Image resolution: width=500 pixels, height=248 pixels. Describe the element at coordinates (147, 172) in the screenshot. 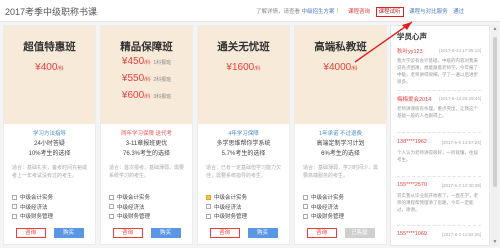

I see `plan-description: 适合：首次报考，基础薄弱，需要系统学习的考生。` at that location.